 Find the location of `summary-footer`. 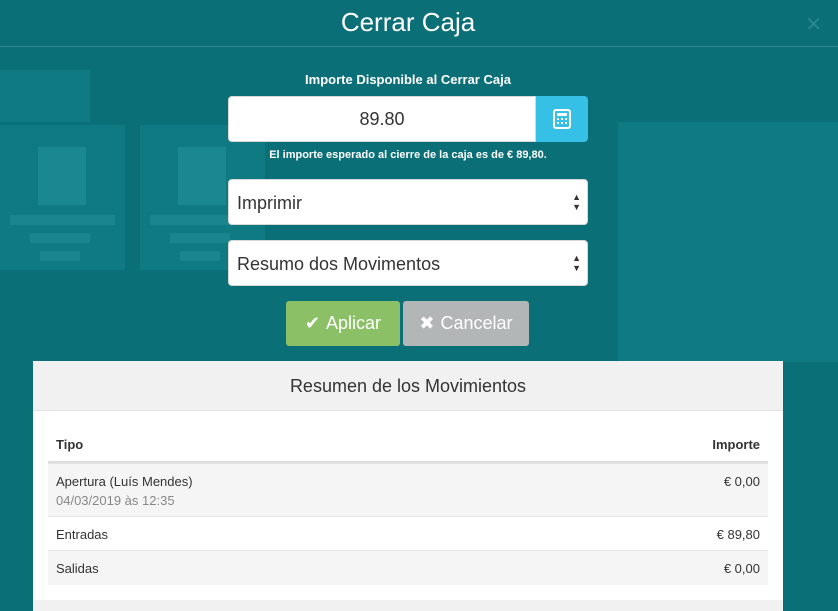

summary-footer is located at coordinates (408, 605).